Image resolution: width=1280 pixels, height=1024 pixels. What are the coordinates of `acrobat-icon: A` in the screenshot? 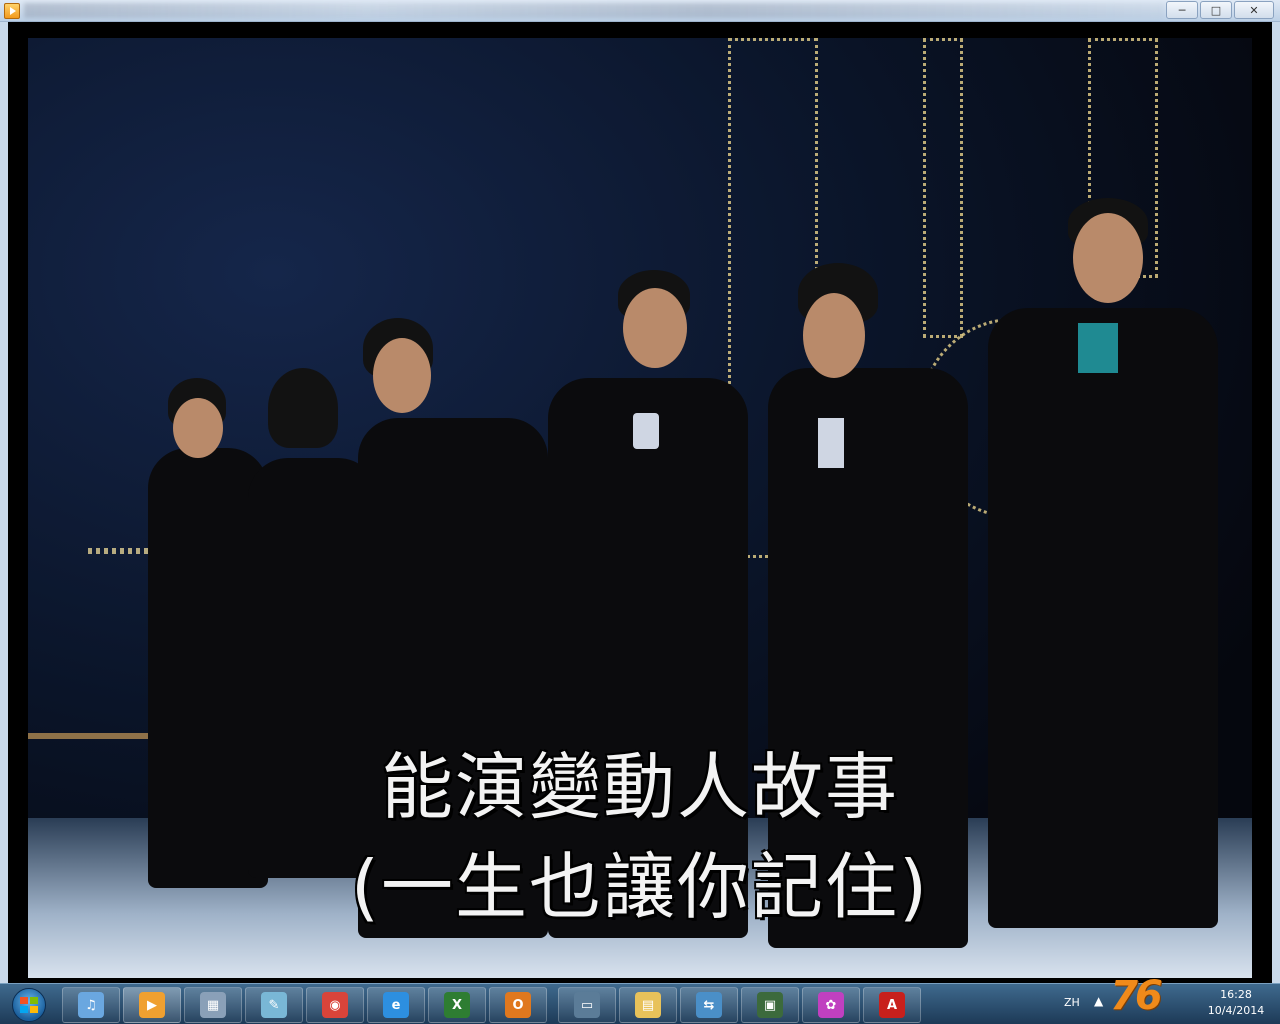 It's located at (892, 1005).